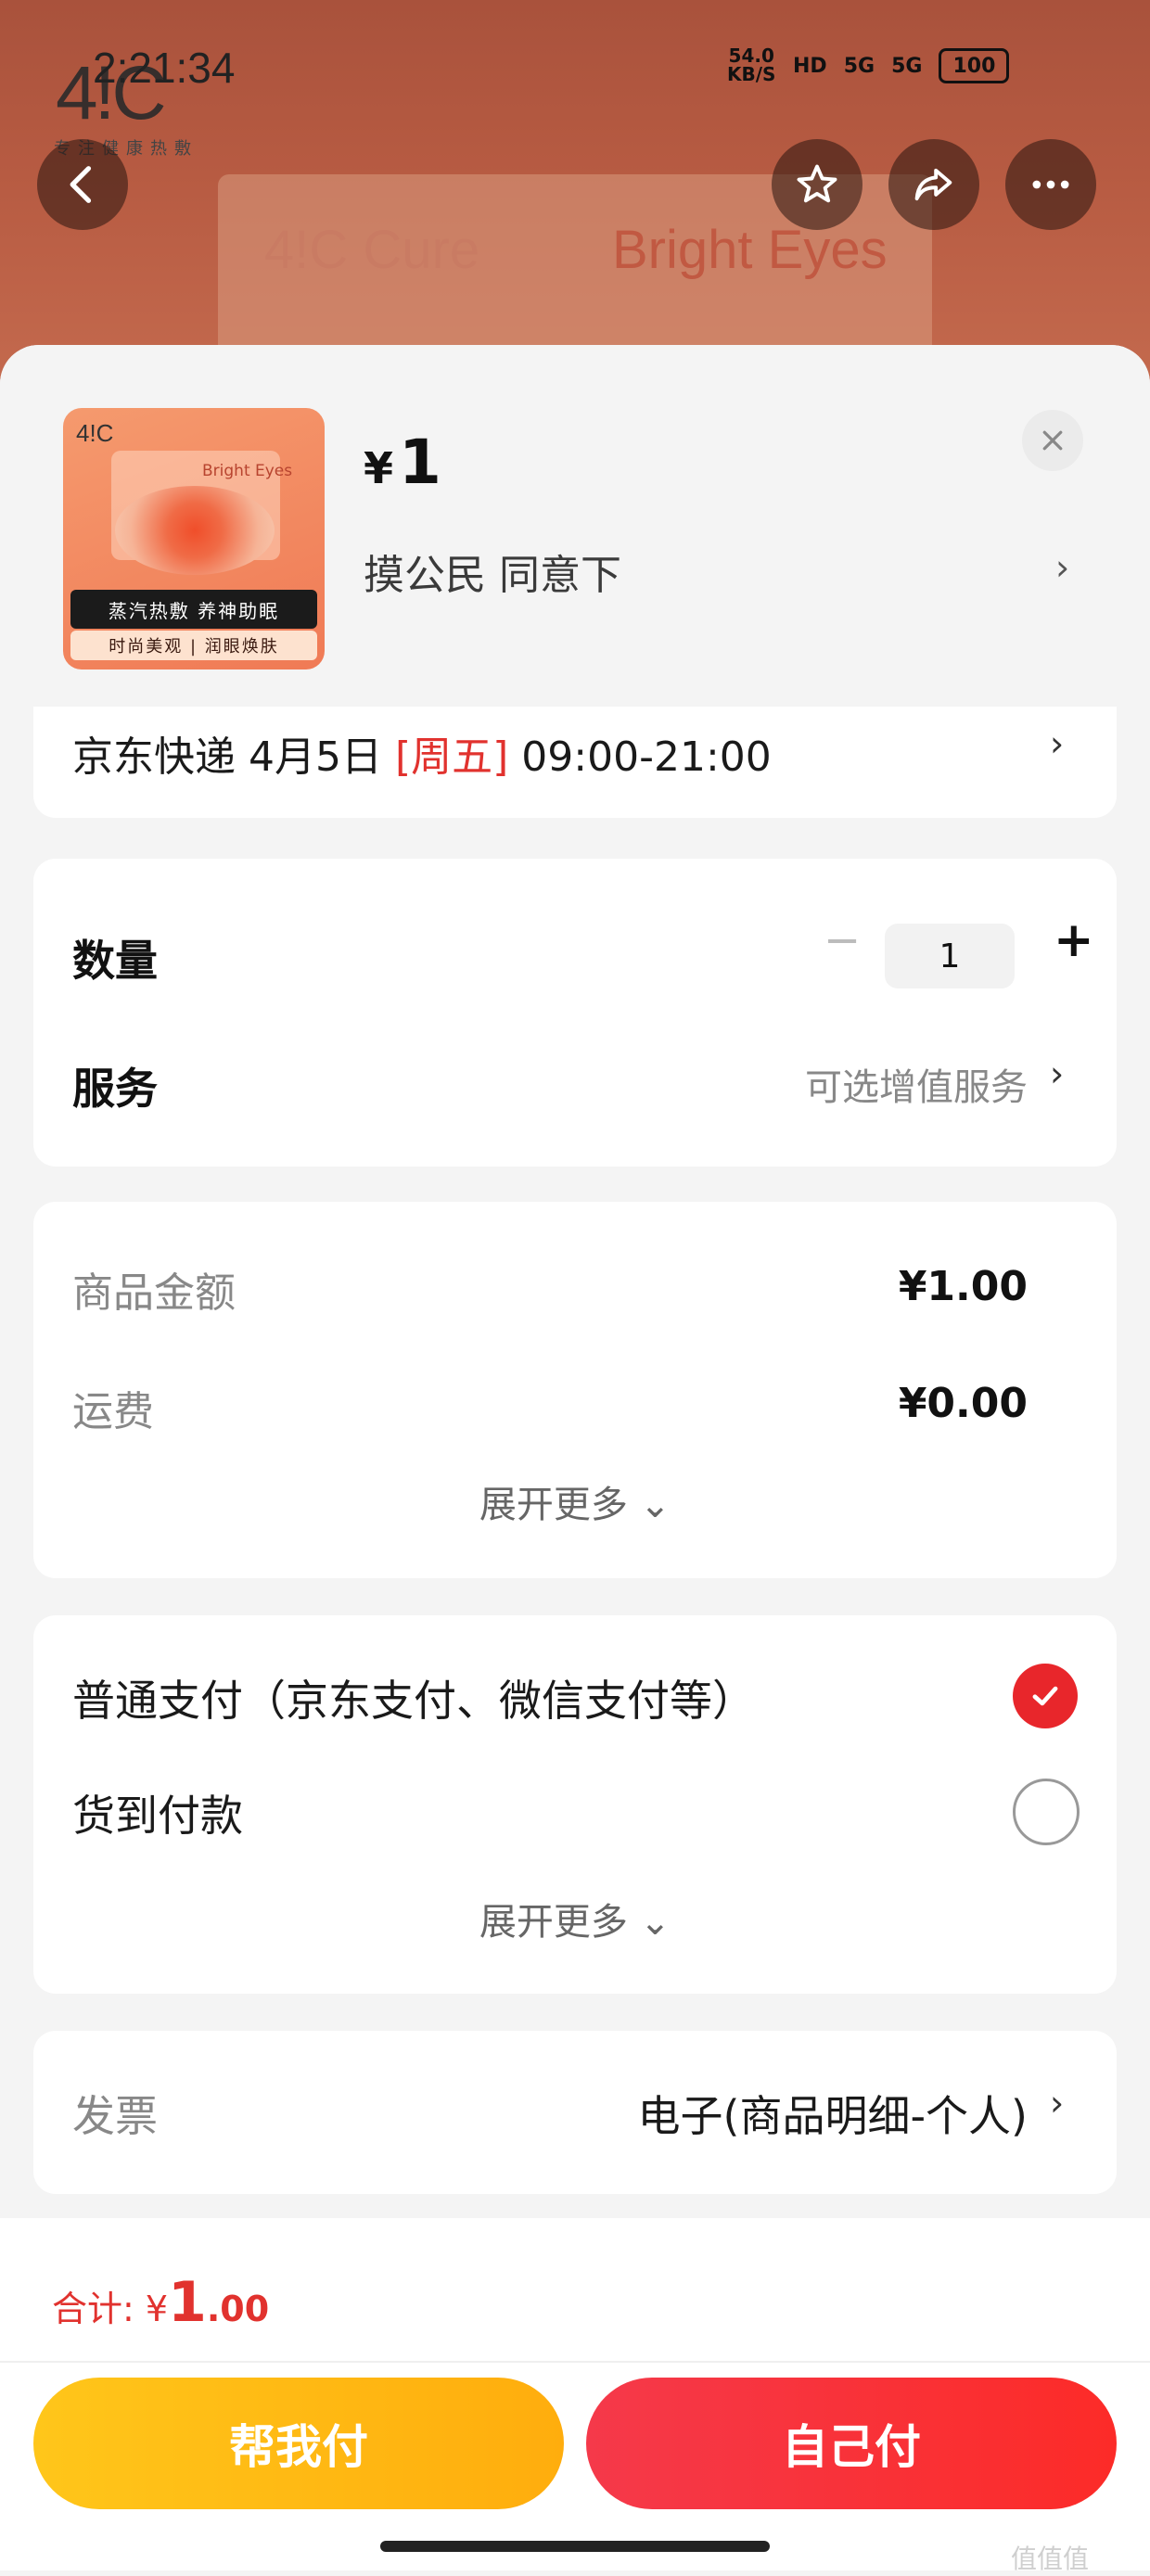 This screenshot has width=1150, height=2576. Describe the element at coordinates (298, 2444) in the screenshot. I see `help-pay-button: 帮我付` at that location.